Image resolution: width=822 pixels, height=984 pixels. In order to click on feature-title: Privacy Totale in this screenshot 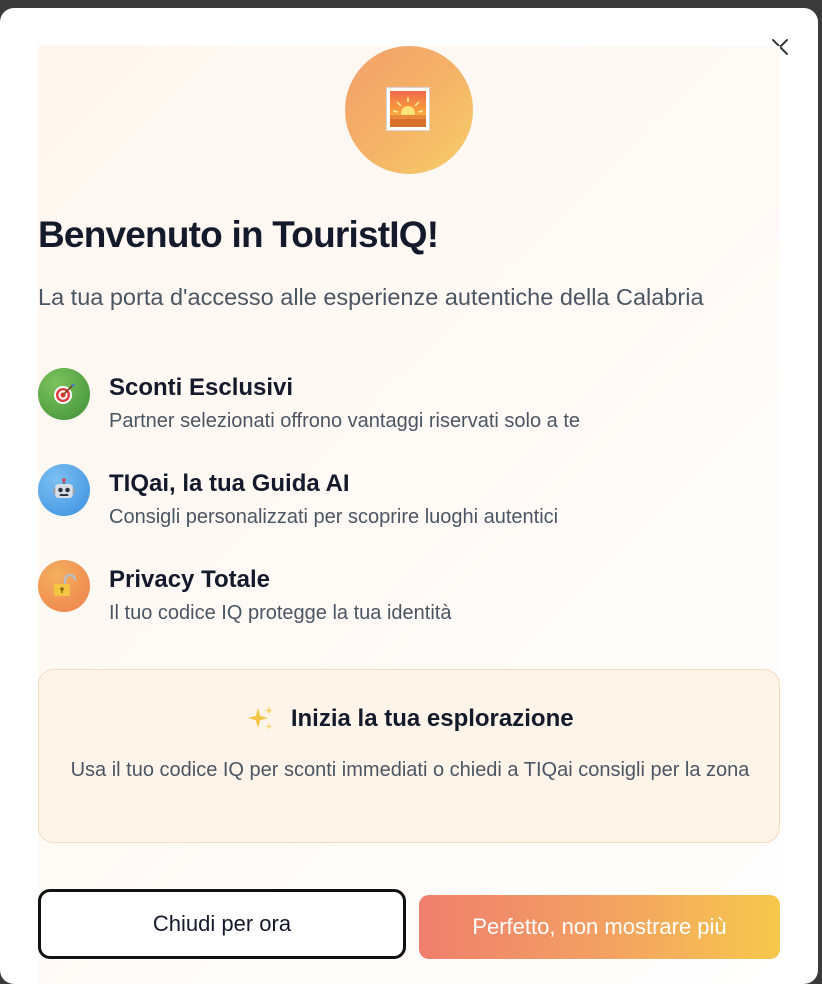, I will do `click(189, 579)`.